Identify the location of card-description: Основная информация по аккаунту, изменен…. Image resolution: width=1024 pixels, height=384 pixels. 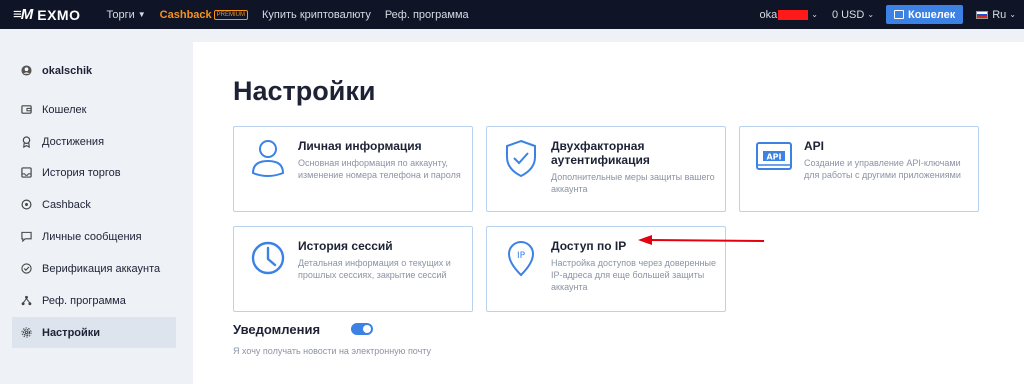
(379, 169).